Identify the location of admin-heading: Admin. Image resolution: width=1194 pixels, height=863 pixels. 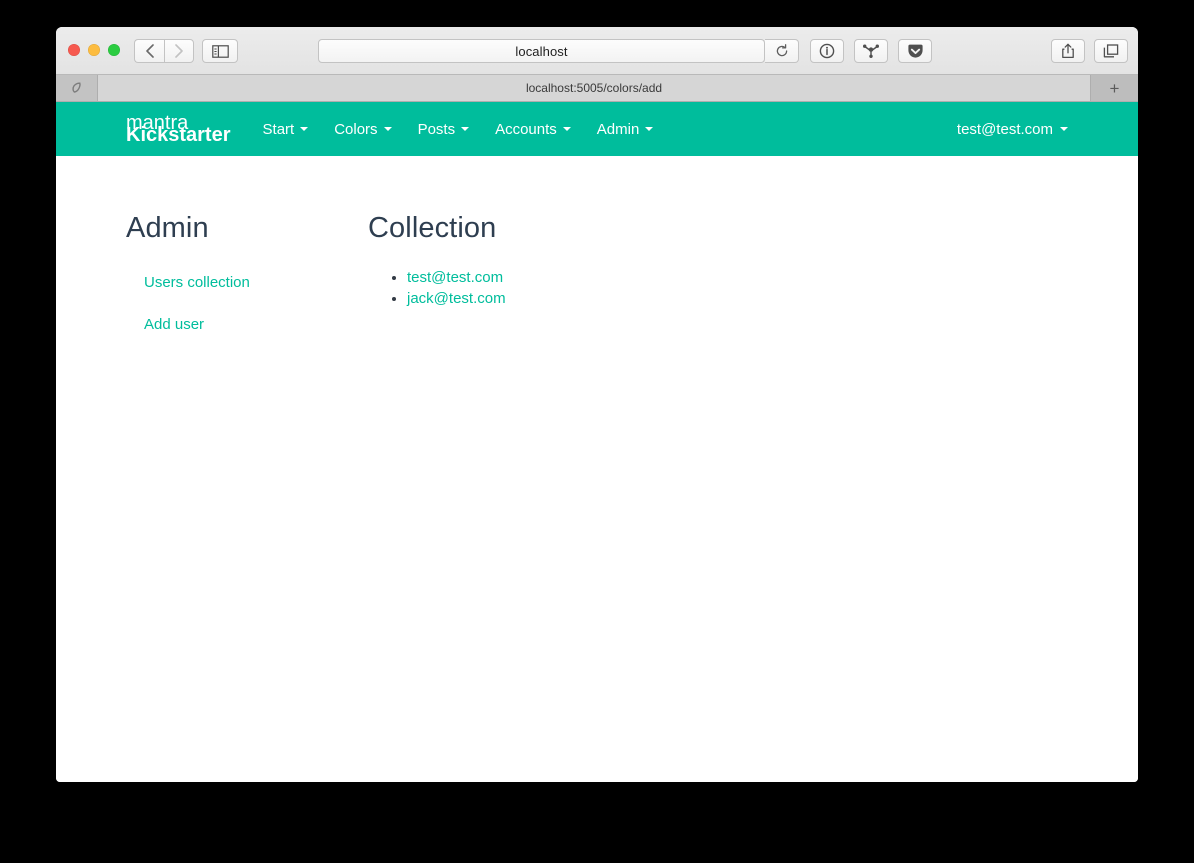
(167, 228).